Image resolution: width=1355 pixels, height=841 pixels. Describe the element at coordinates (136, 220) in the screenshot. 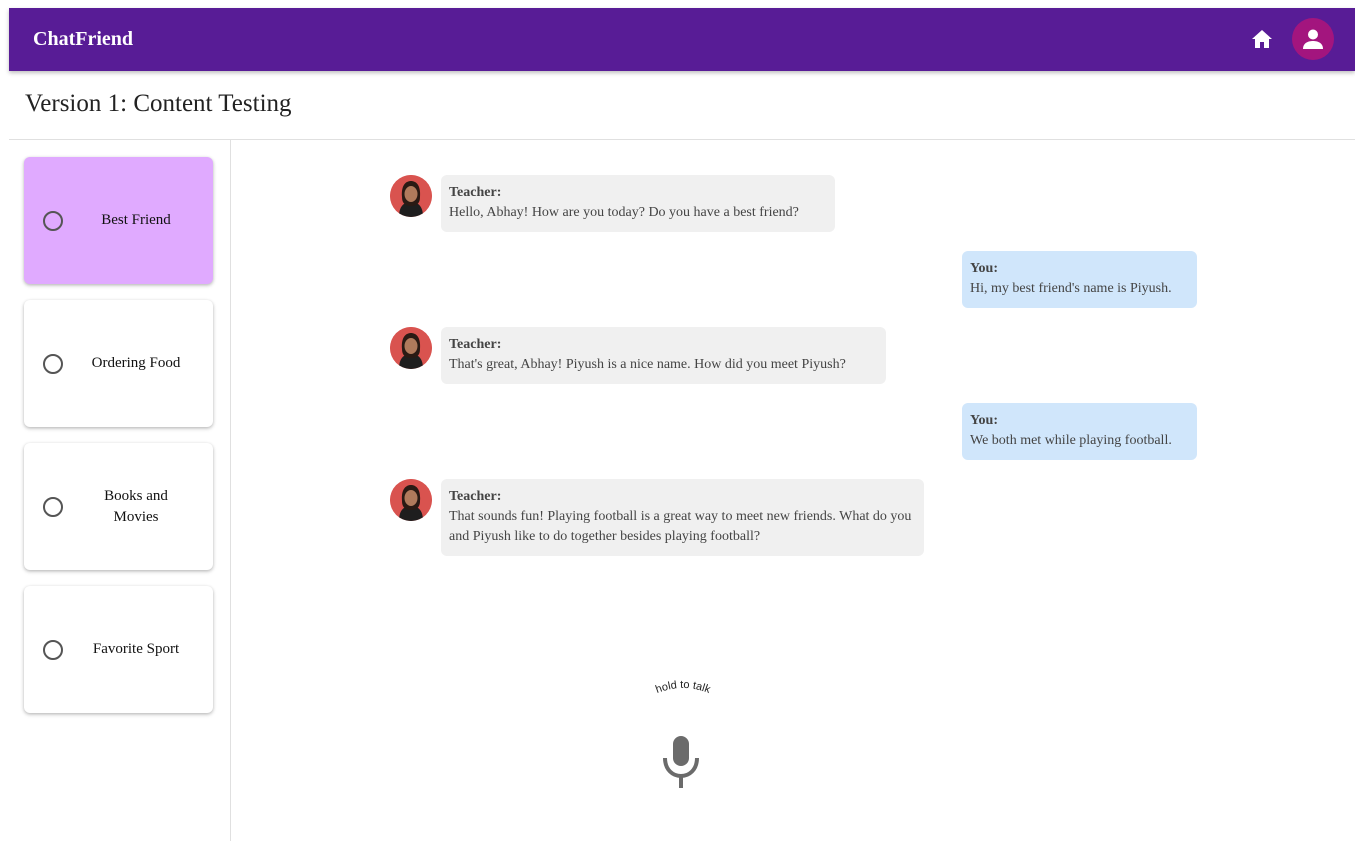

I see `topic-label: Best Friend` at that location.